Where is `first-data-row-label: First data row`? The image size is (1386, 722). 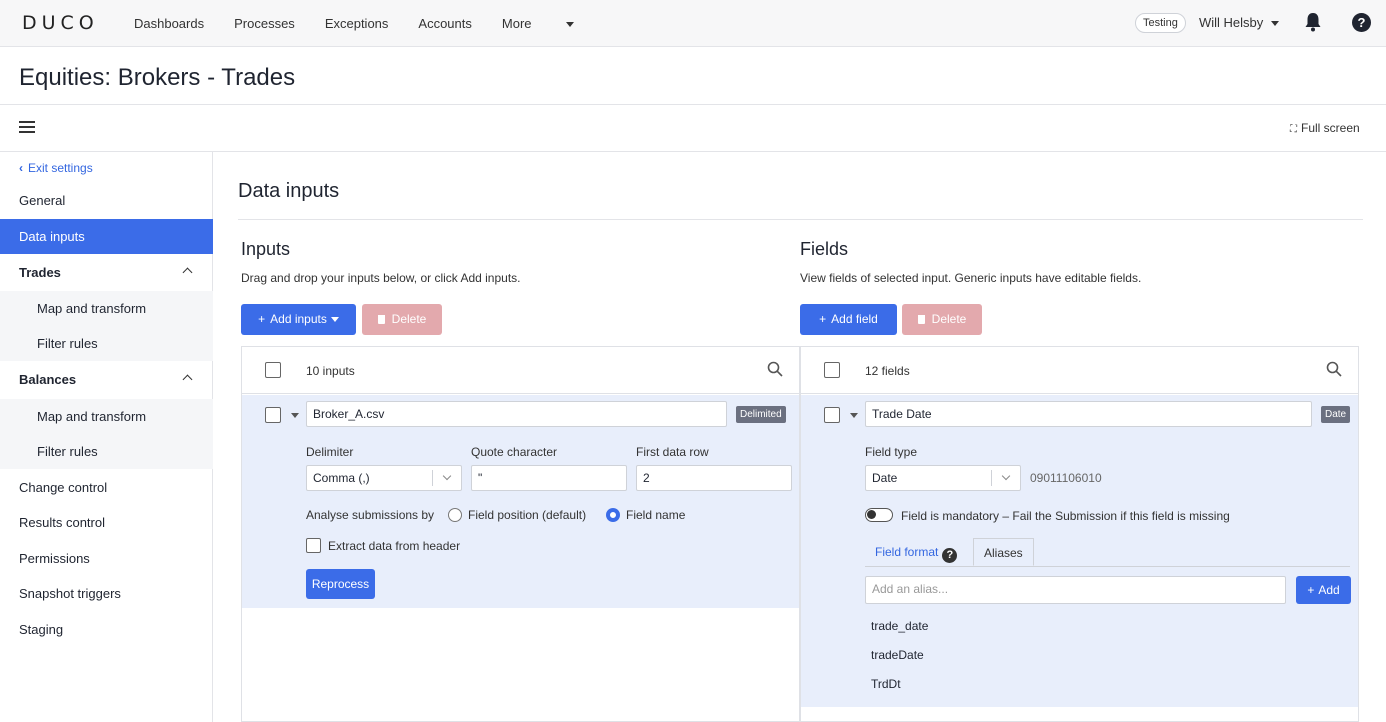
first-data-row-label: First data row is located at coordinates (672, 452).